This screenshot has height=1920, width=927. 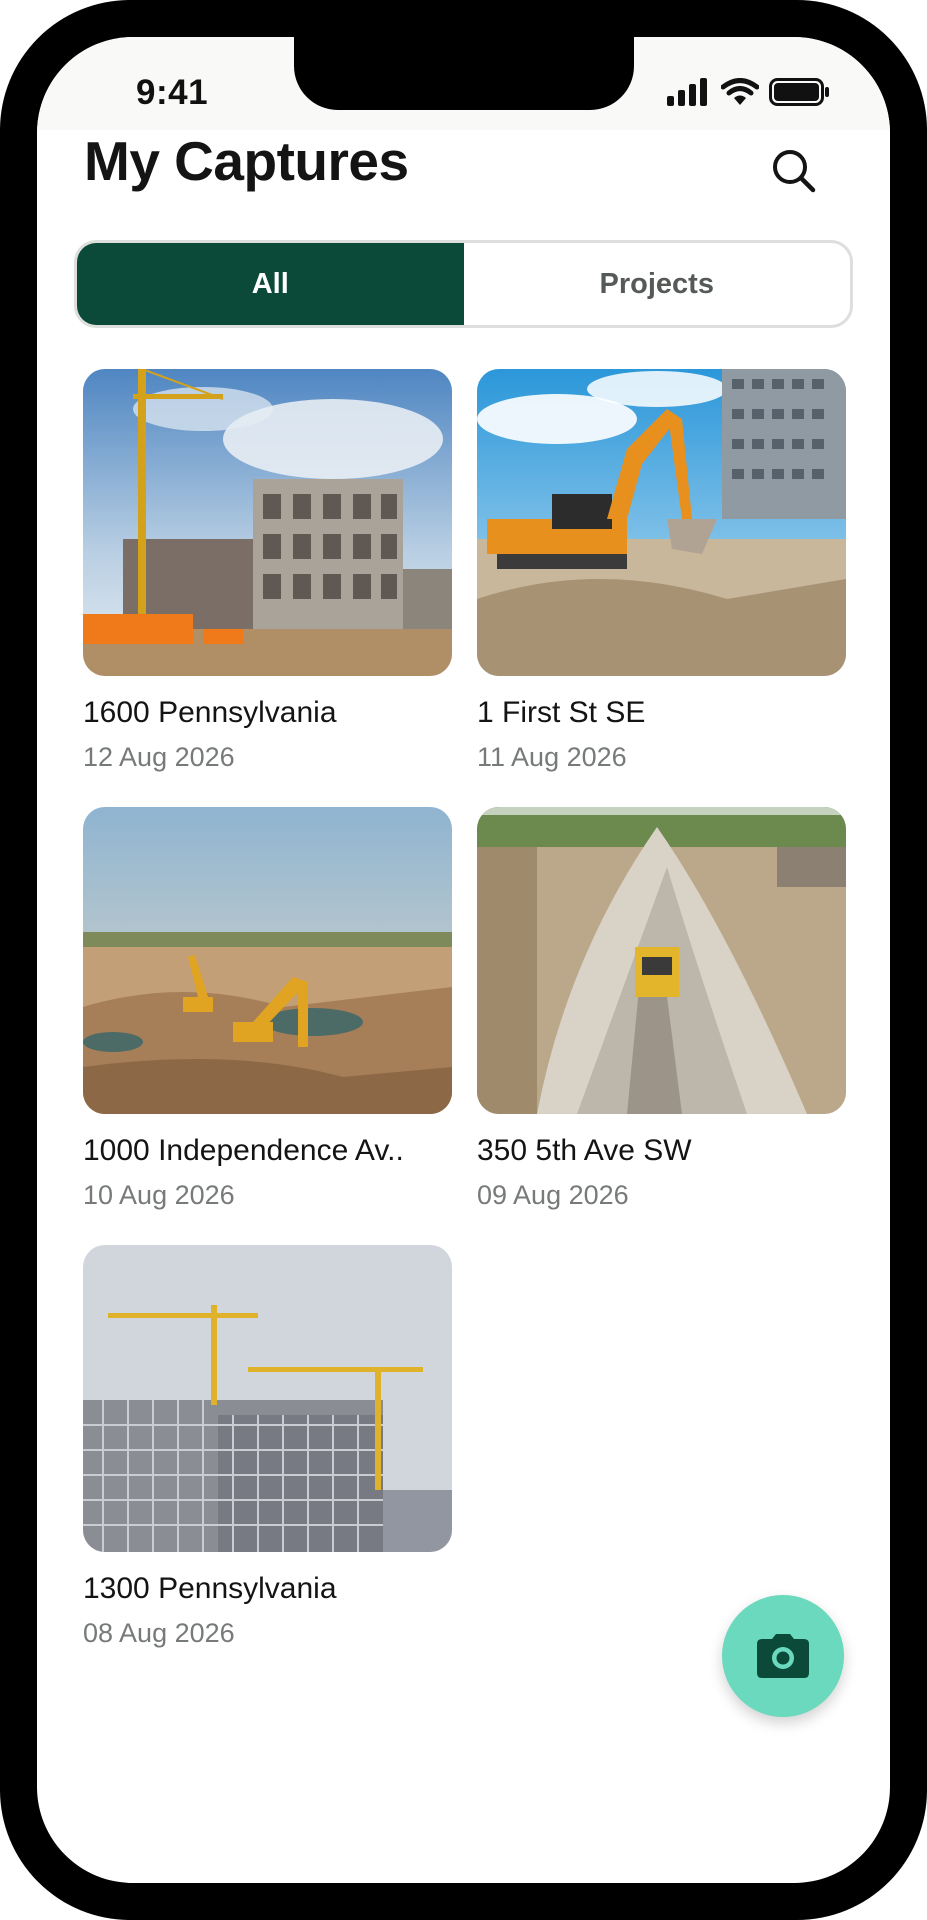 I want to click on capture-card: 1600 Pennsylvania 12 Aug 2026, so click(x=267, y=571).